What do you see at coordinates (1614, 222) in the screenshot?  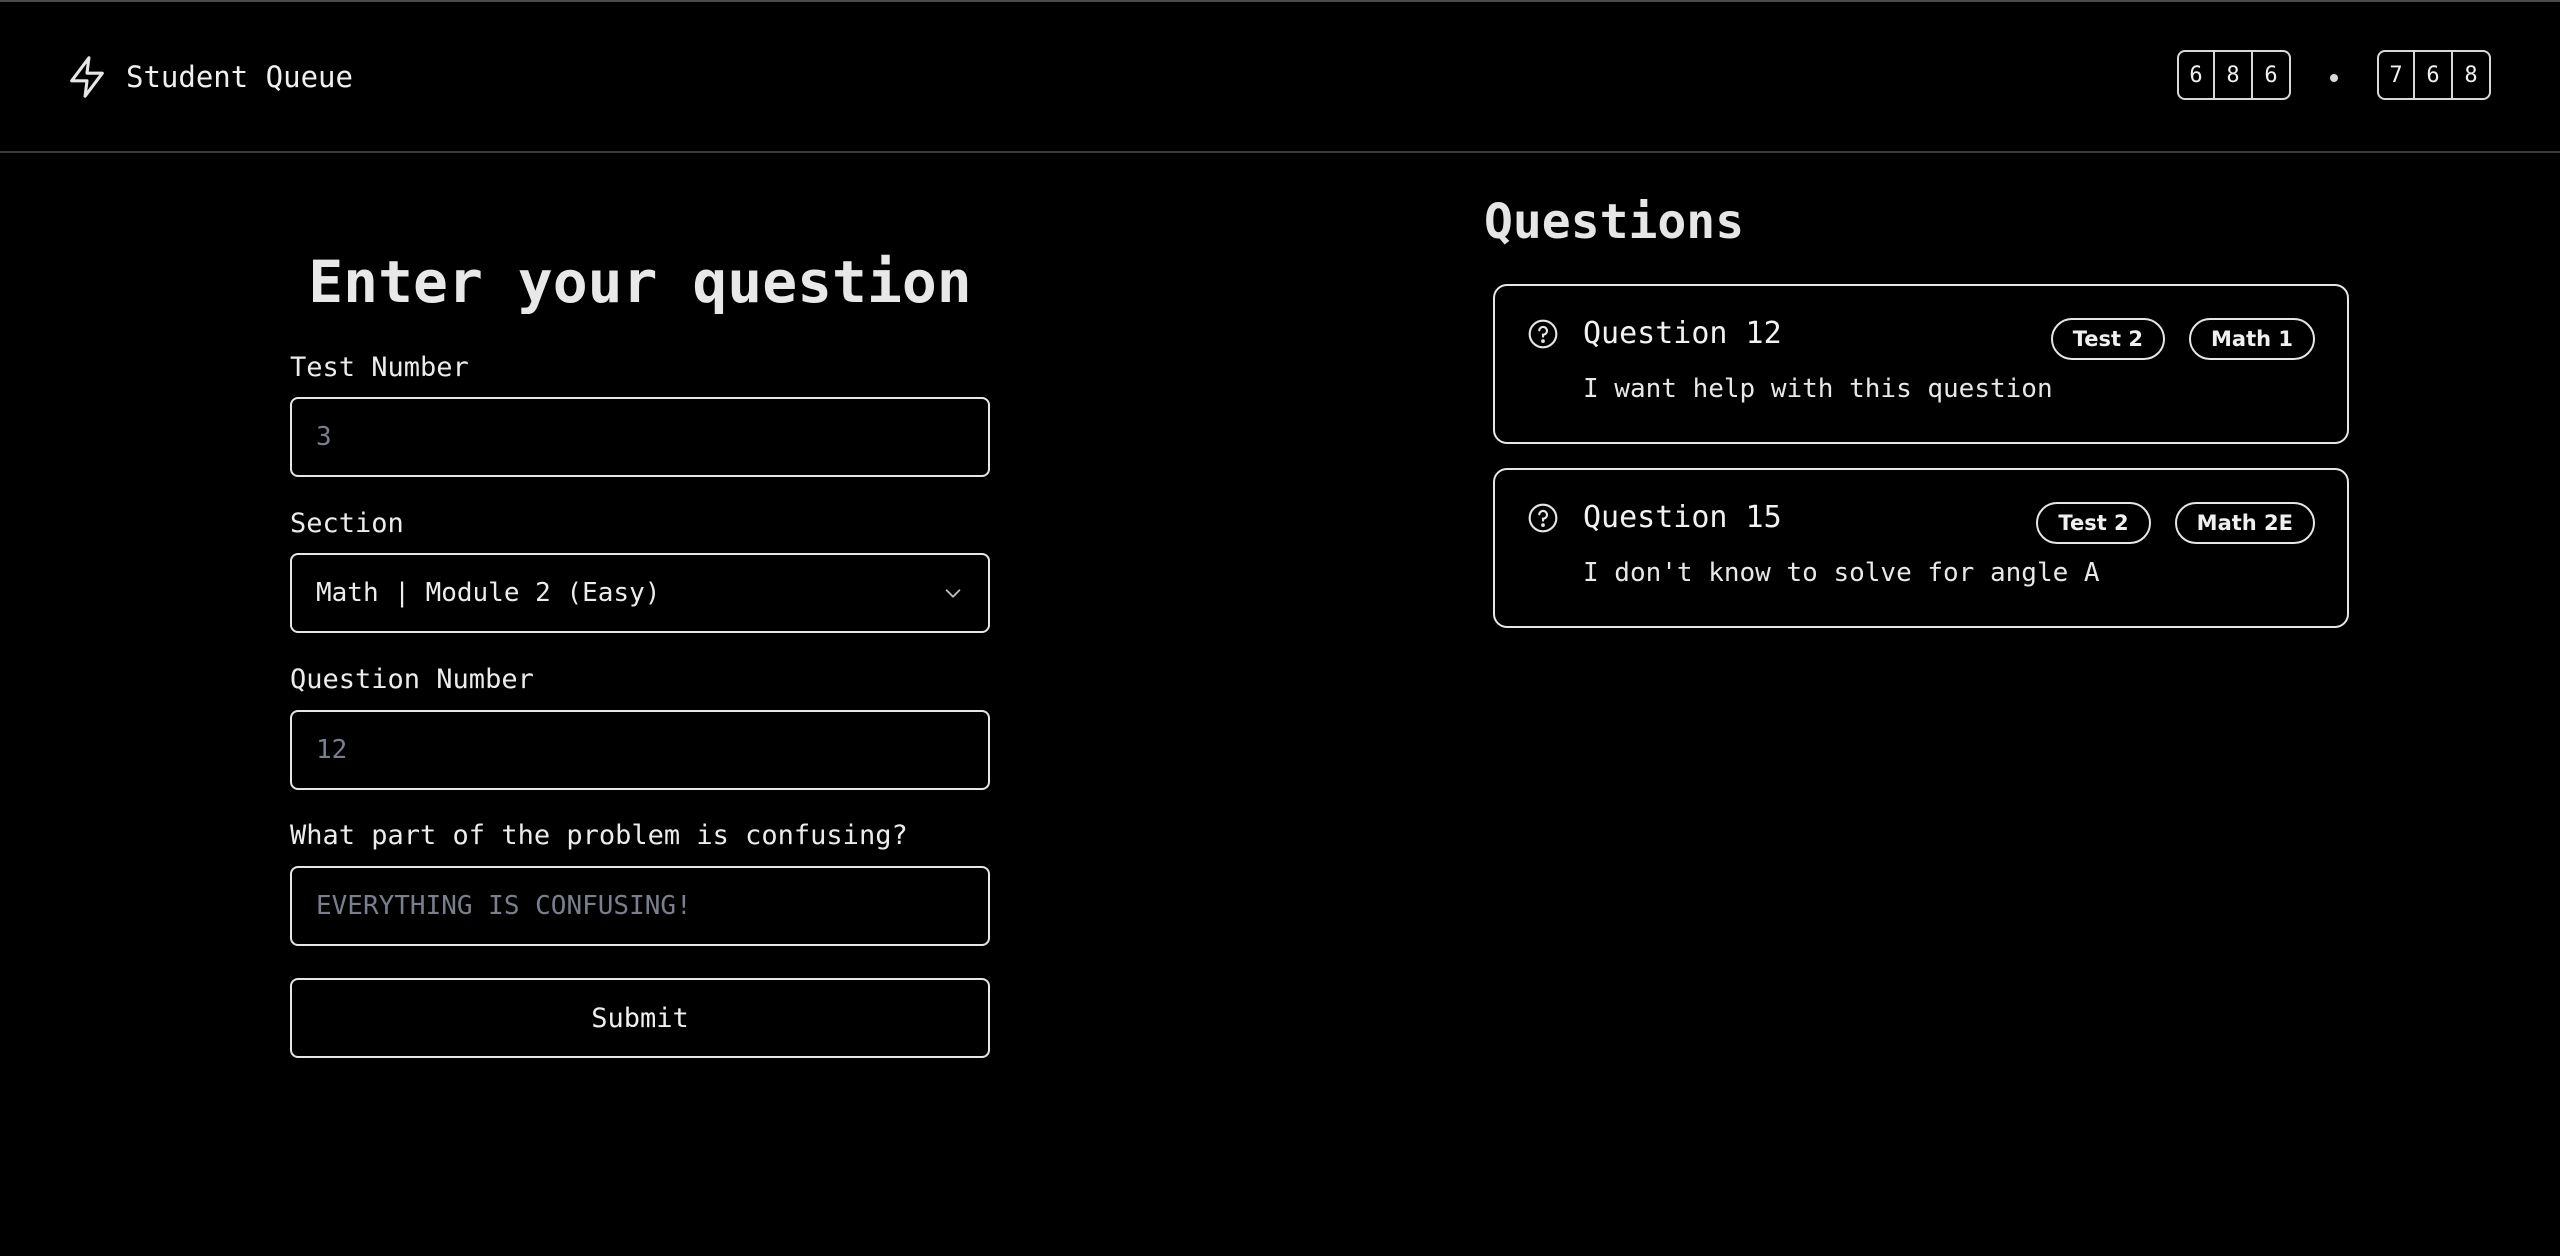 I see `questions-heading: Questions` at bounding box center [1614, 222].